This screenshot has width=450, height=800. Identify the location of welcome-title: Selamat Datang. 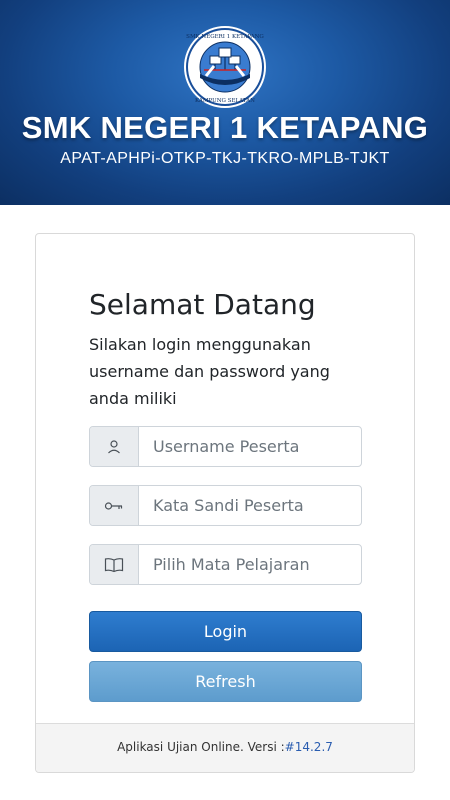
(202, 304).